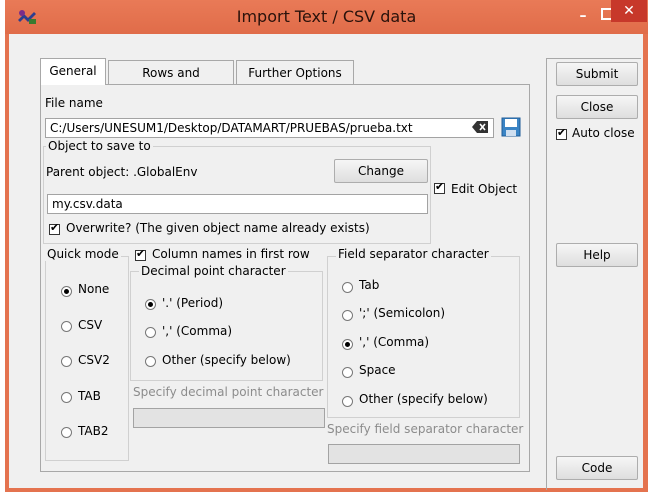 The width and height of the screenshot is (648, 498). What do you see at coordinates (54, 228) in the screenshot?
I see `overwrite-checkbox` at bounding box center [54, 228].